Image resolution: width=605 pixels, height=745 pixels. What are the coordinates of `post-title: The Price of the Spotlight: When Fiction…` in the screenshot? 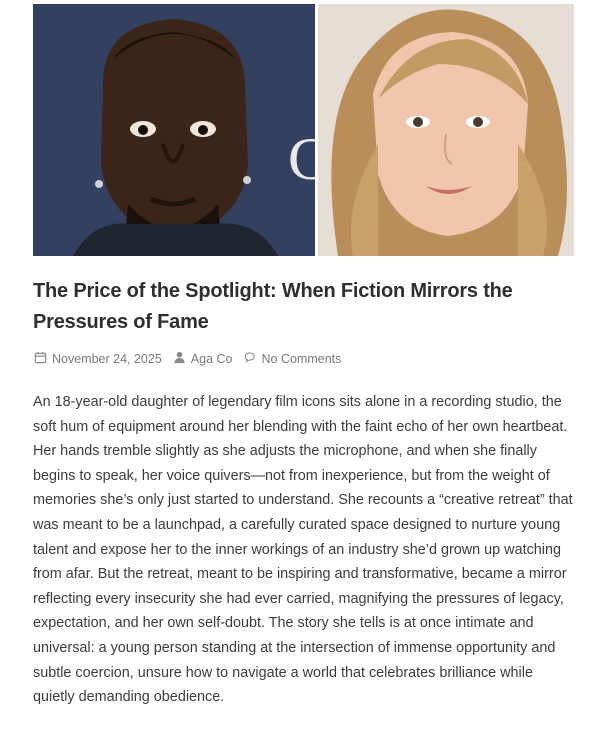 It's located at (303, 307).